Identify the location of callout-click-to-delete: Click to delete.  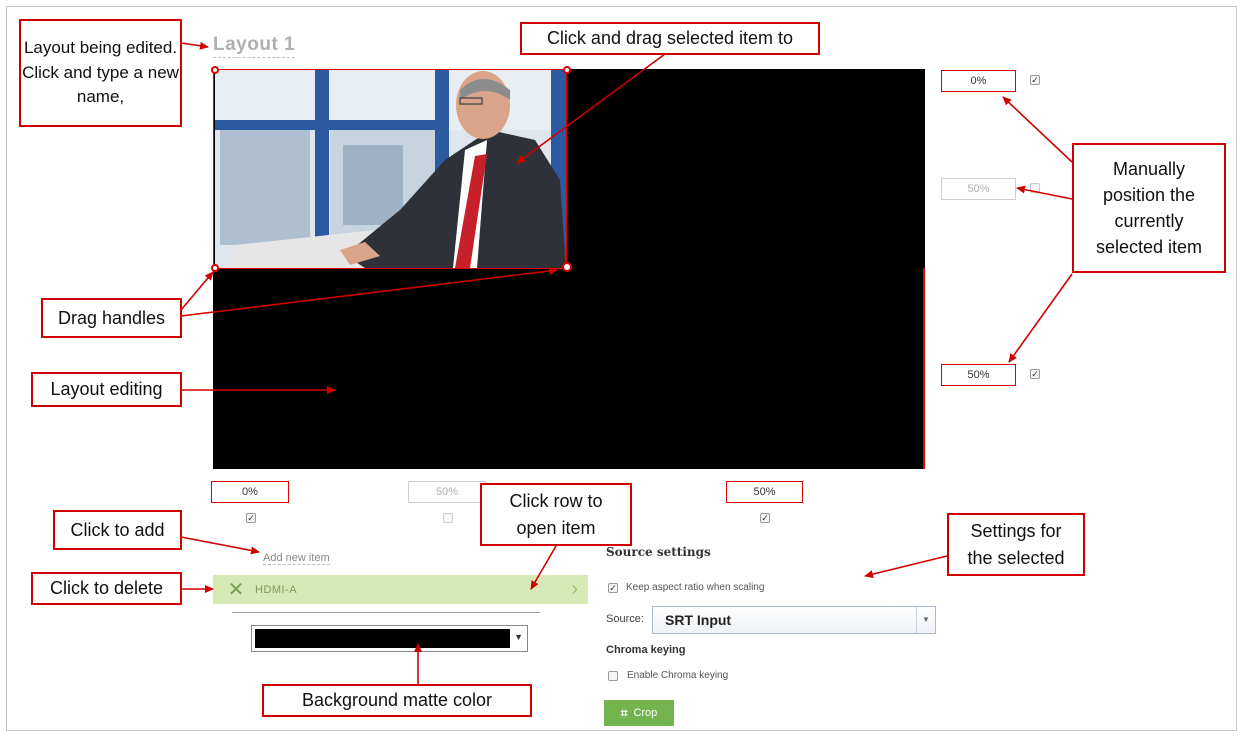
(106, 588).